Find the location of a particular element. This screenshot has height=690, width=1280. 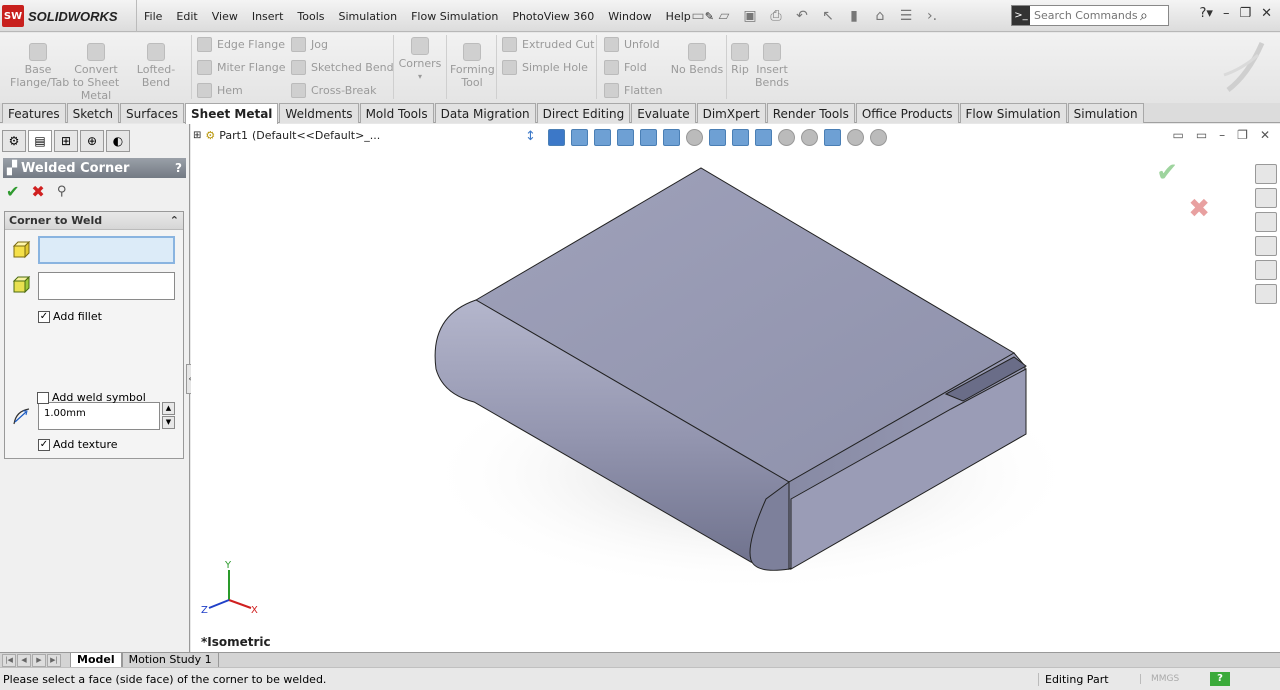

rebuild-icon: ▮ is located at coordinates (854, 16).